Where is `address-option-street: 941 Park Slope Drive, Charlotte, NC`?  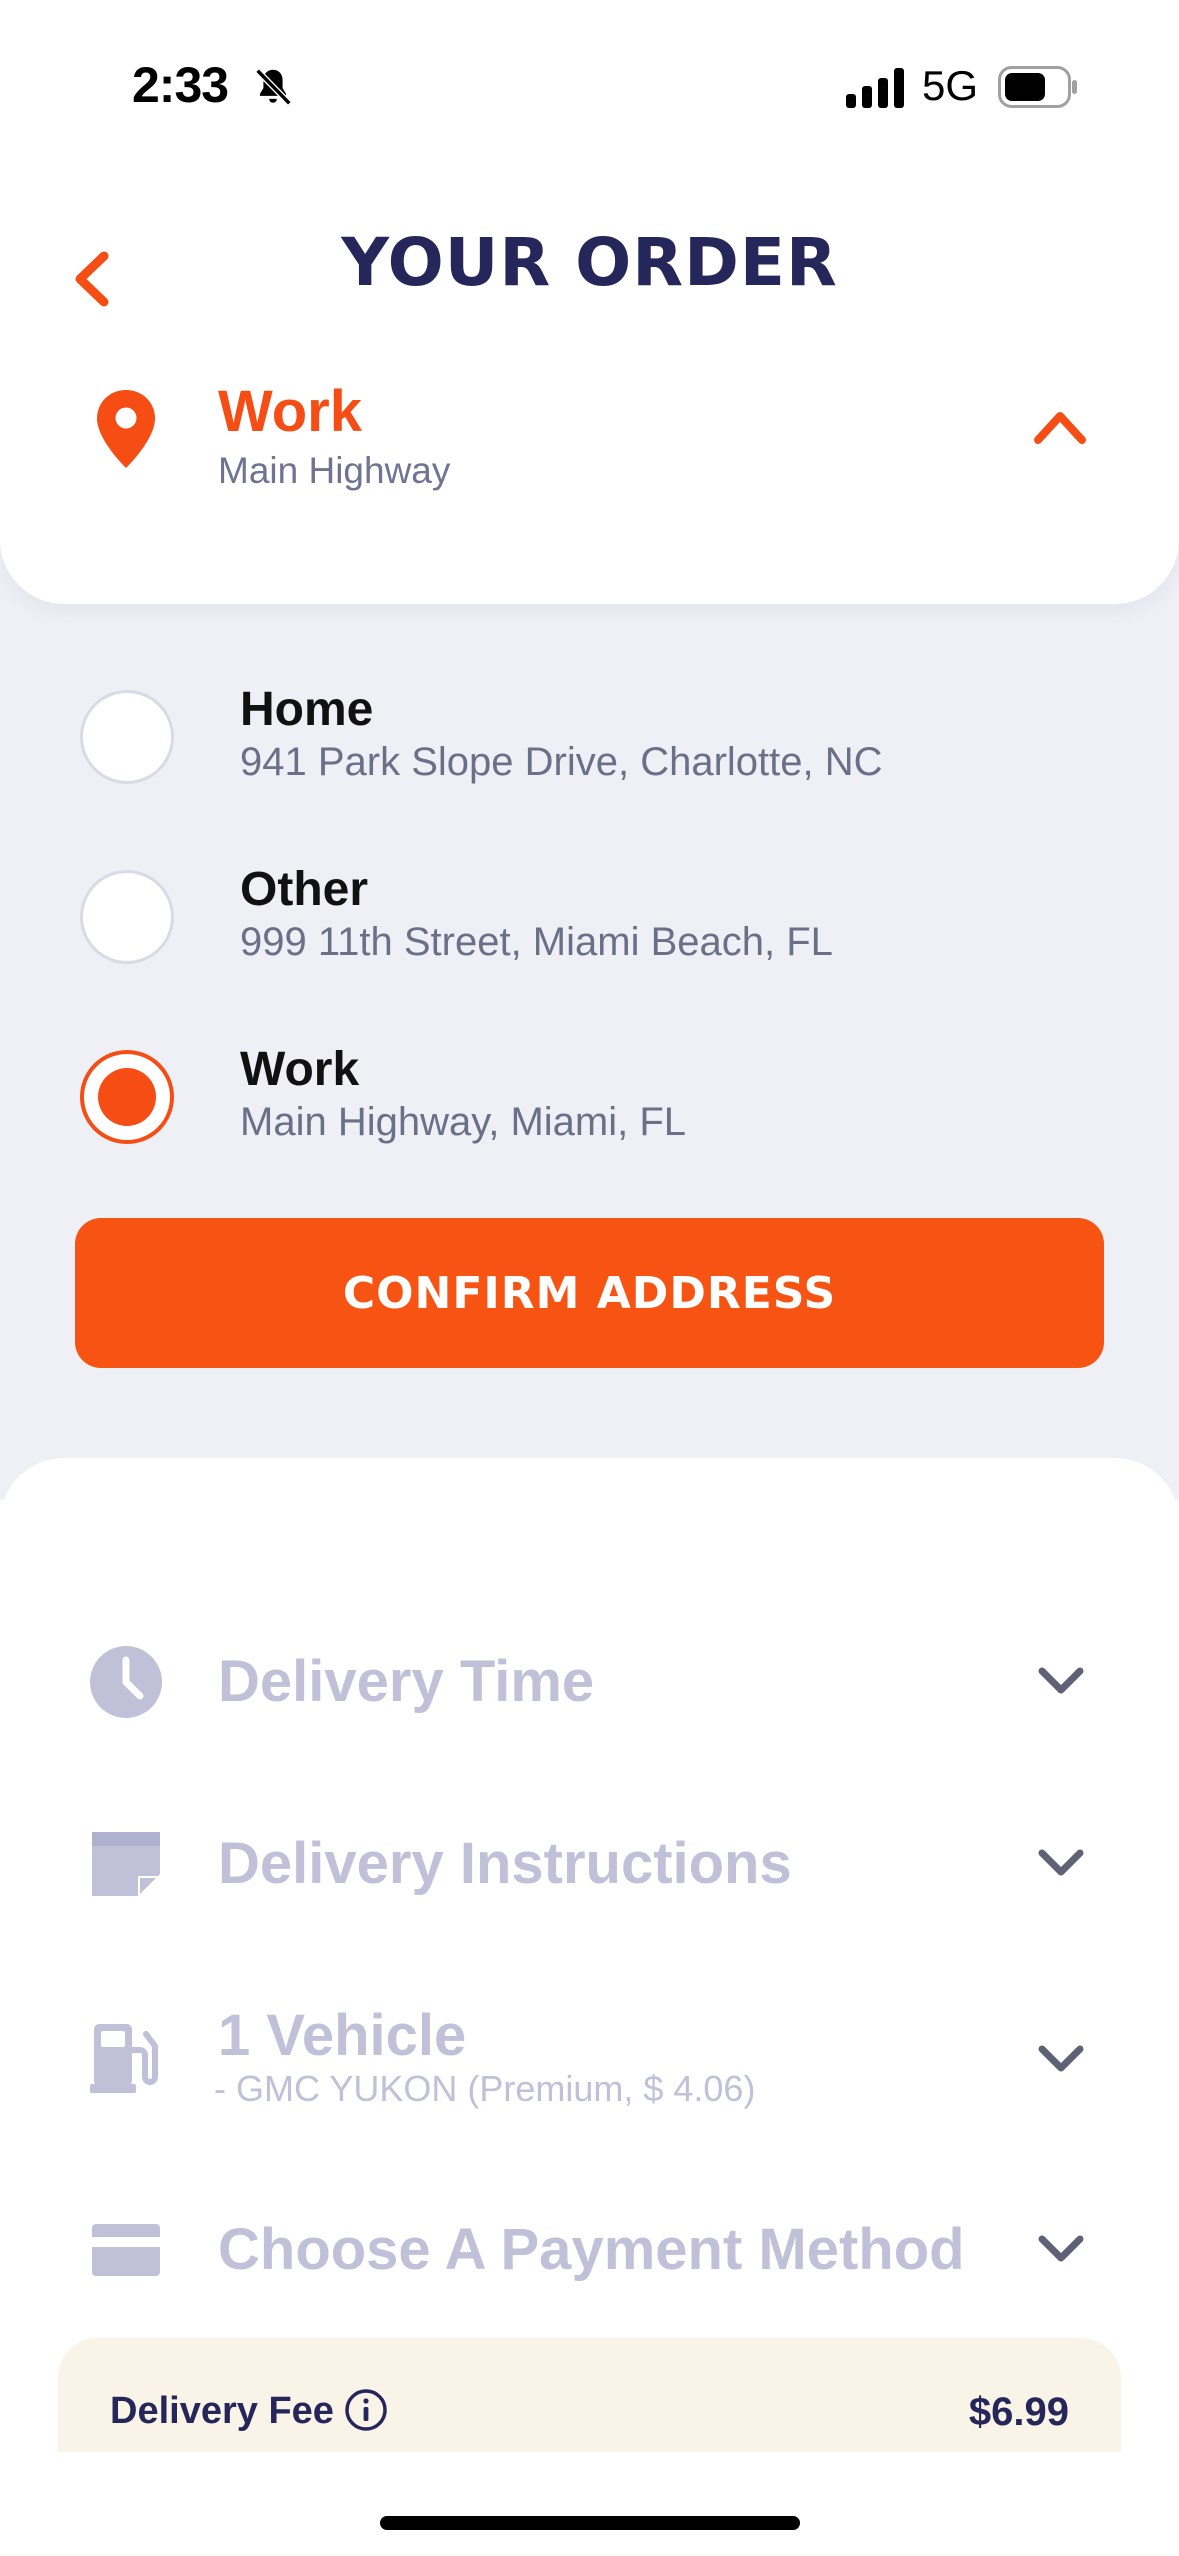
address-option-street: 941 Park Slope Drive, Charlotte, NC is located at coordinates (561, 762).